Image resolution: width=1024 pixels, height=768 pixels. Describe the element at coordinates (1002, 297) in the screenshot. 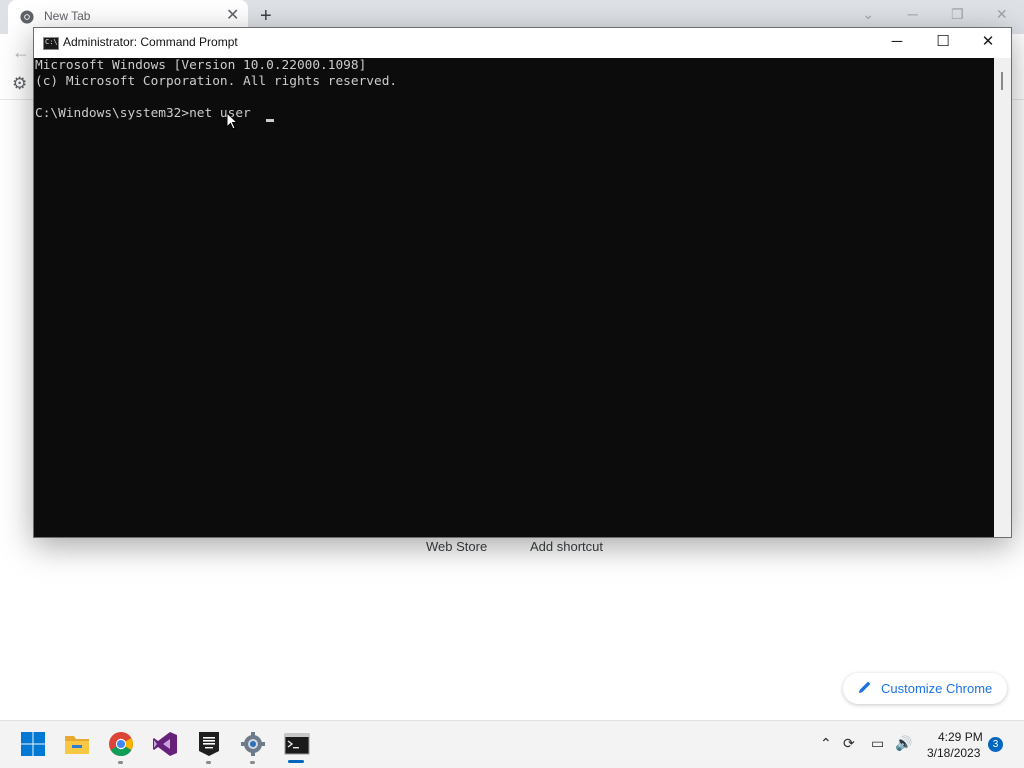

I see `vertical-scrollbar` at that location.